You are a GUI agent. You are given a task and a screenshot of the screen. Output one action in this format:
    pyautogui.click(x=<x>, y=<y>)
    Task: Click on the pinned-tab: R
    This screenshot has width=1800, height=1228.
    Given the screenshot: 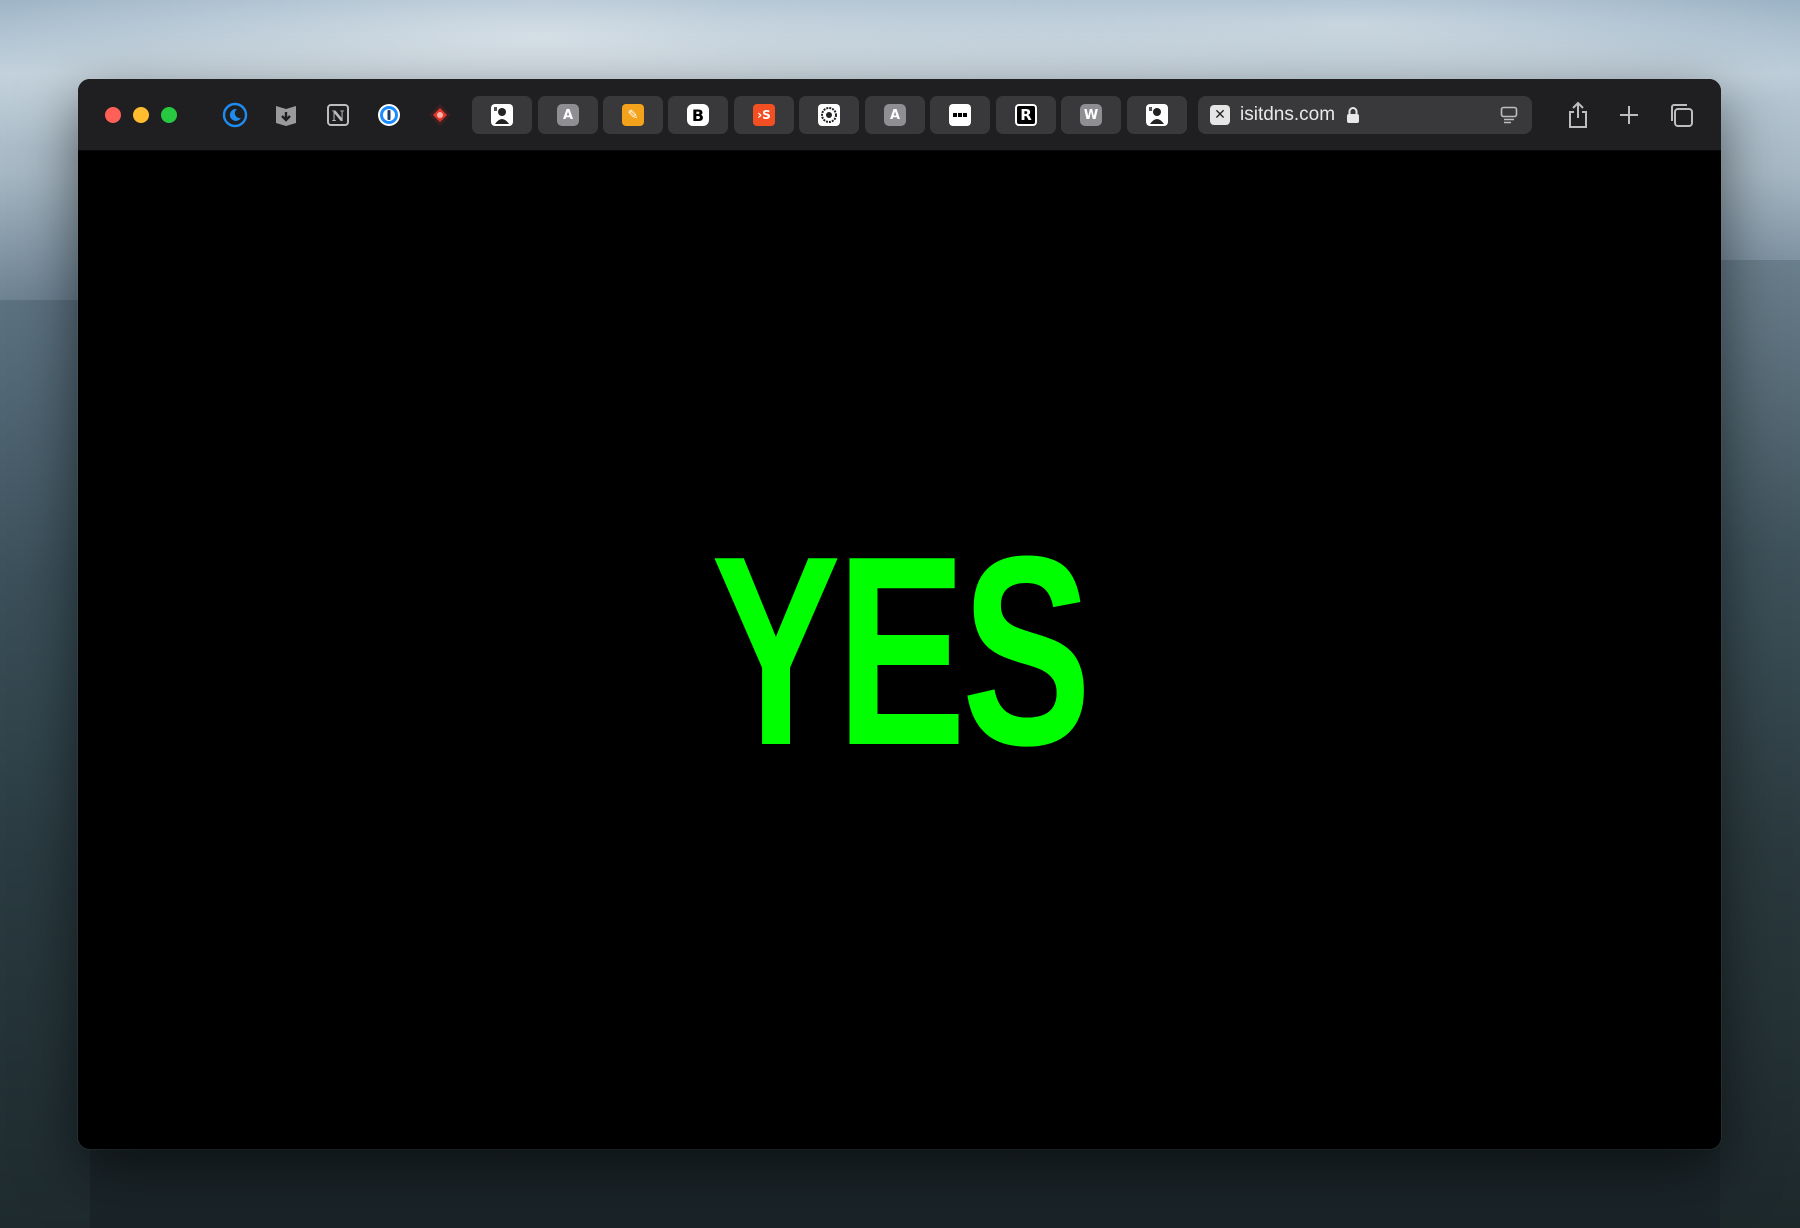 What is the action you would take?
    pyautogui.click(x=1026, y=115)
    